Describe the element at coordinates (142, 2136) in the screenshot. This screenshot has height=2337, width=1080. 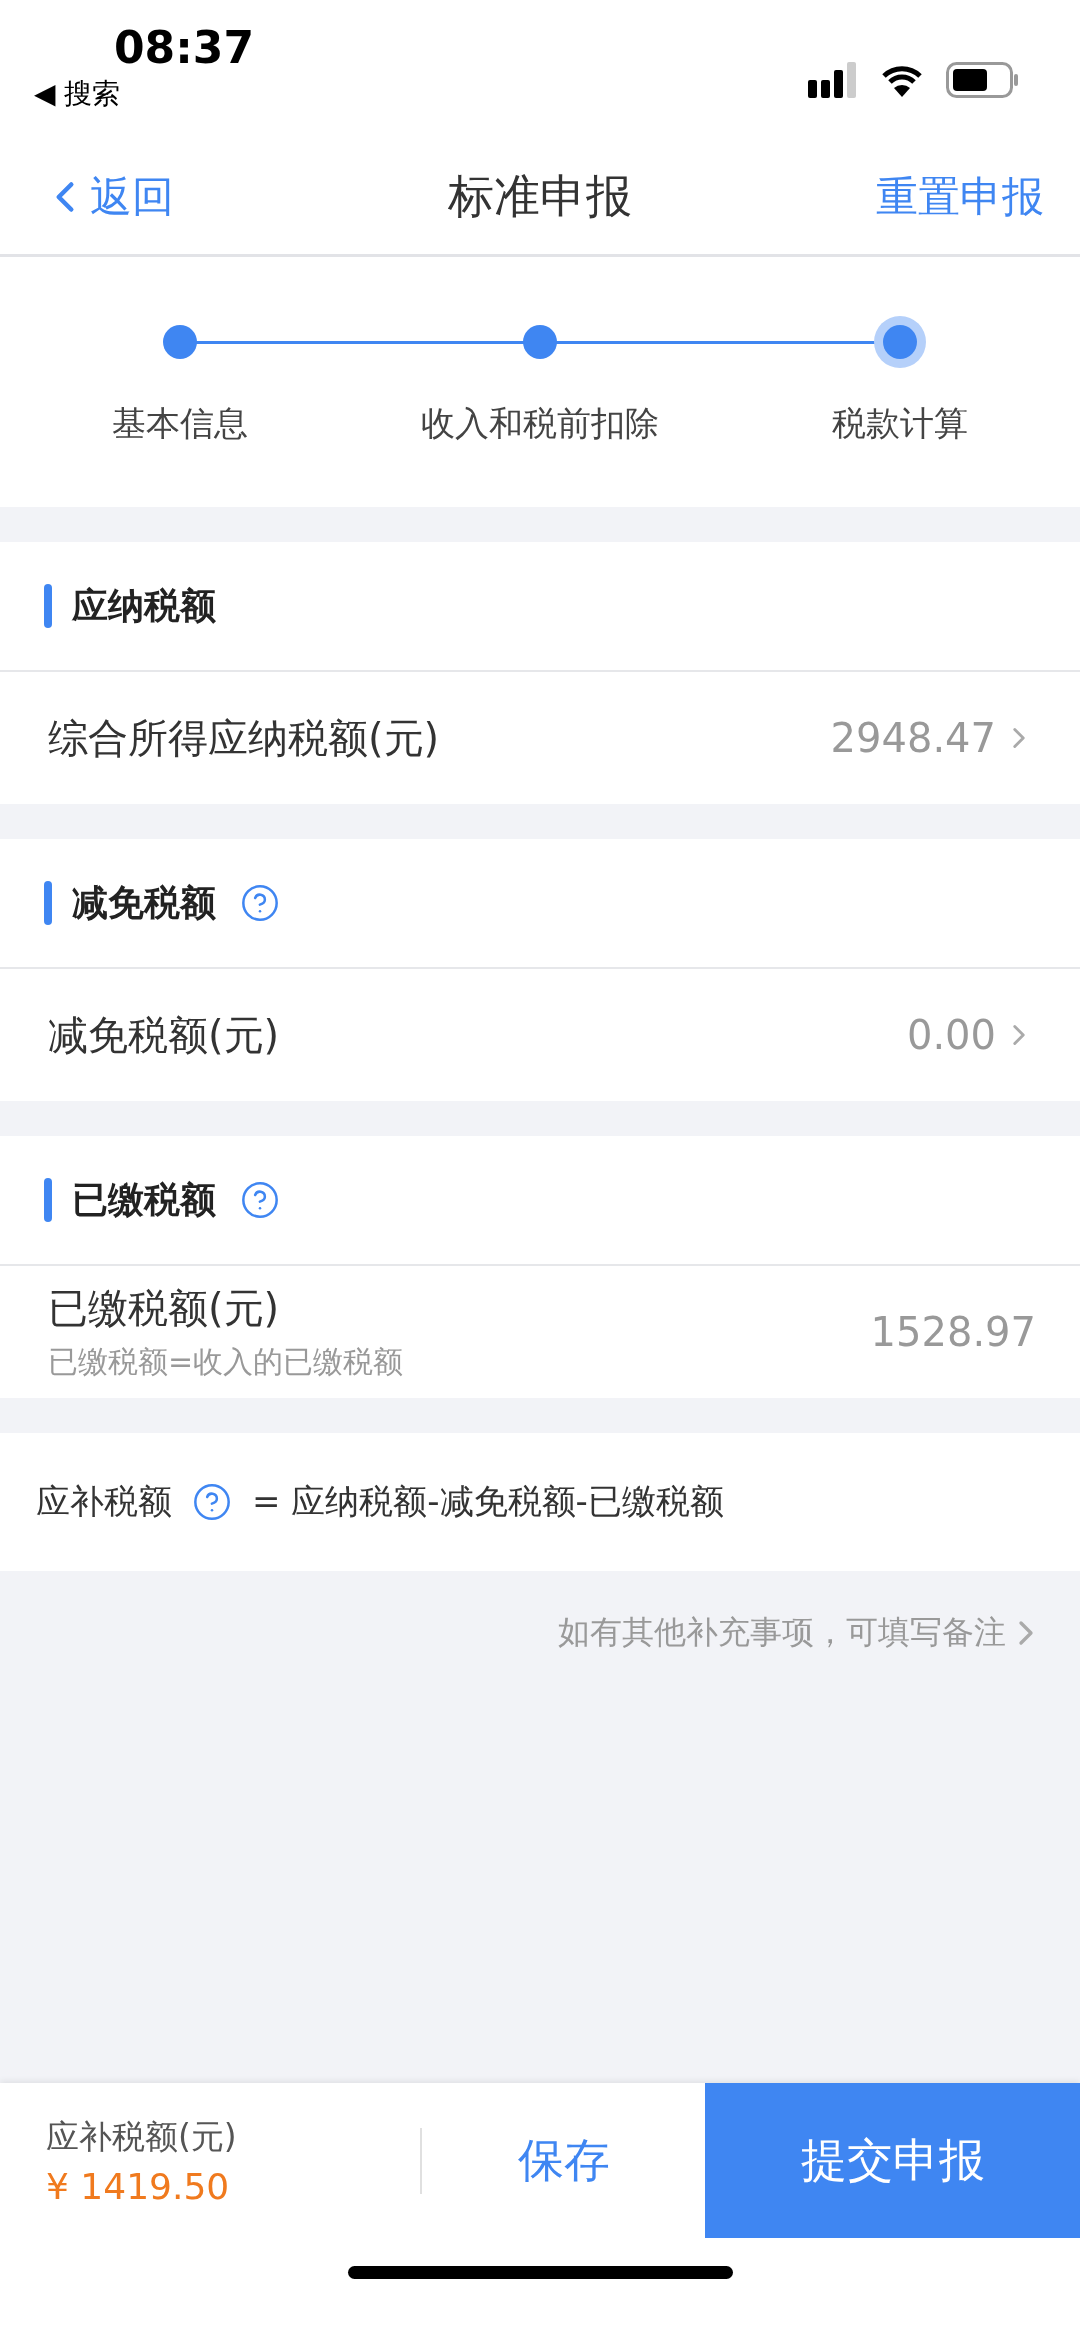
I see `payable-label: 应补税额(元)` at that location.